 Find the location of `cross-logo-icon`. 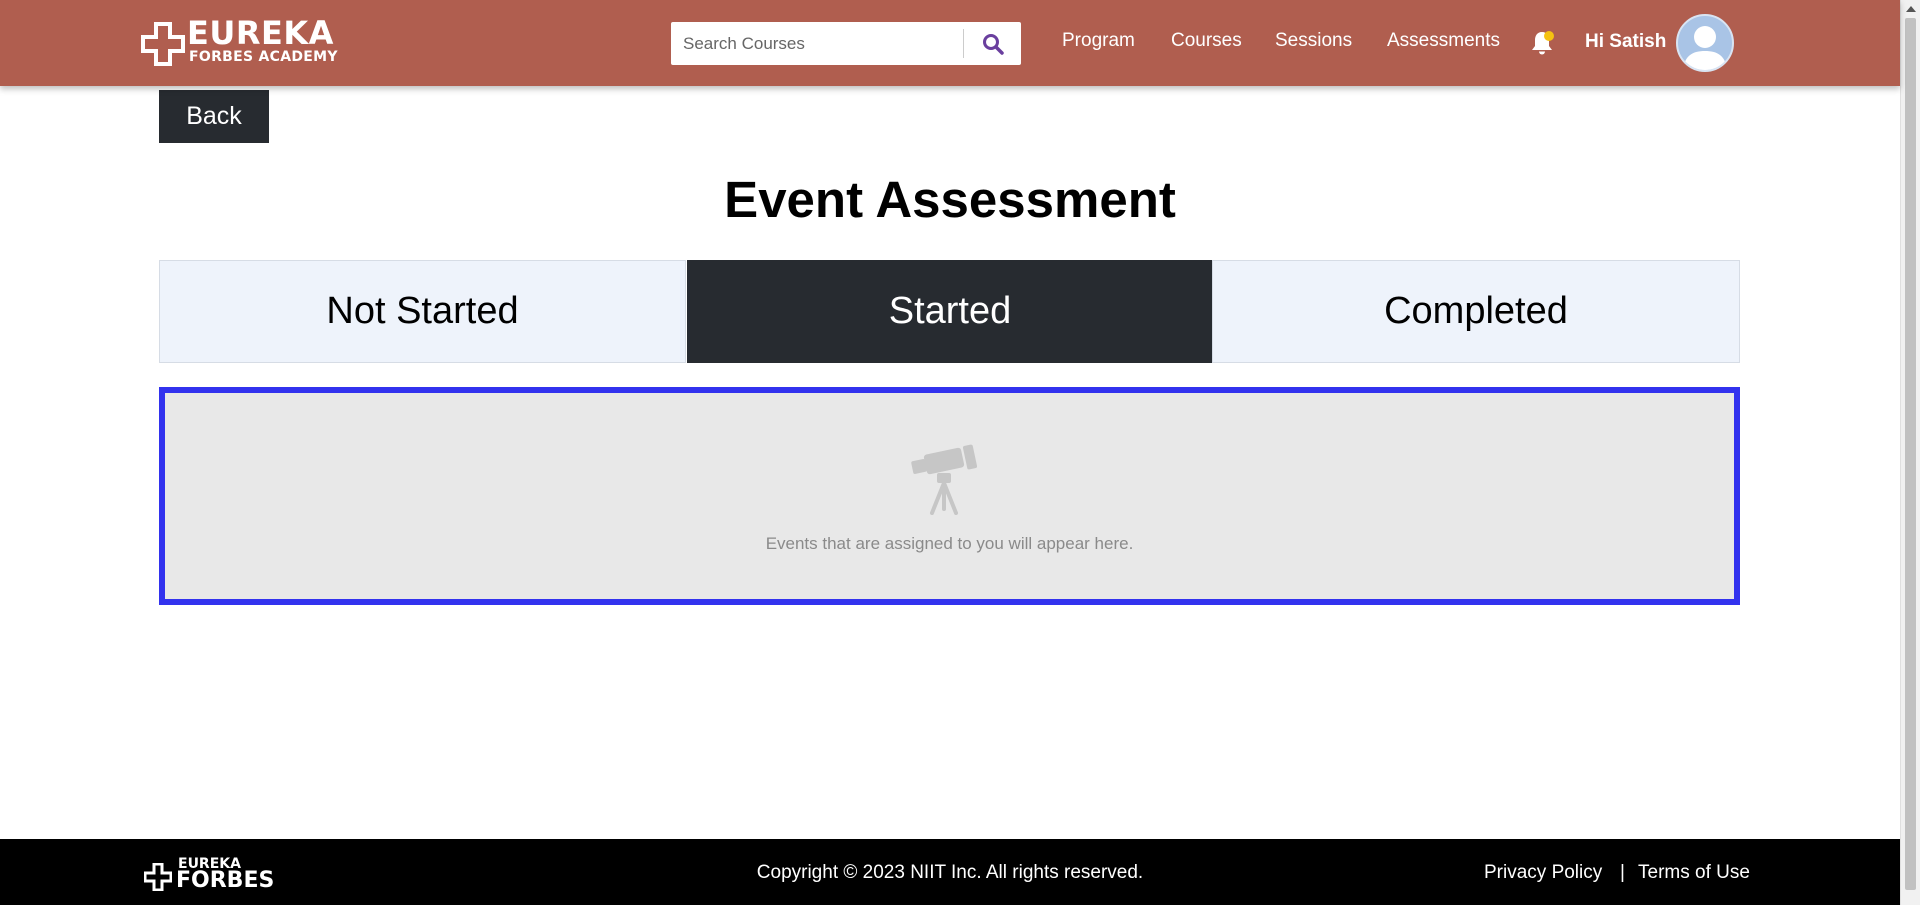

cross-logo-icon is located at coordinates (163, 44).